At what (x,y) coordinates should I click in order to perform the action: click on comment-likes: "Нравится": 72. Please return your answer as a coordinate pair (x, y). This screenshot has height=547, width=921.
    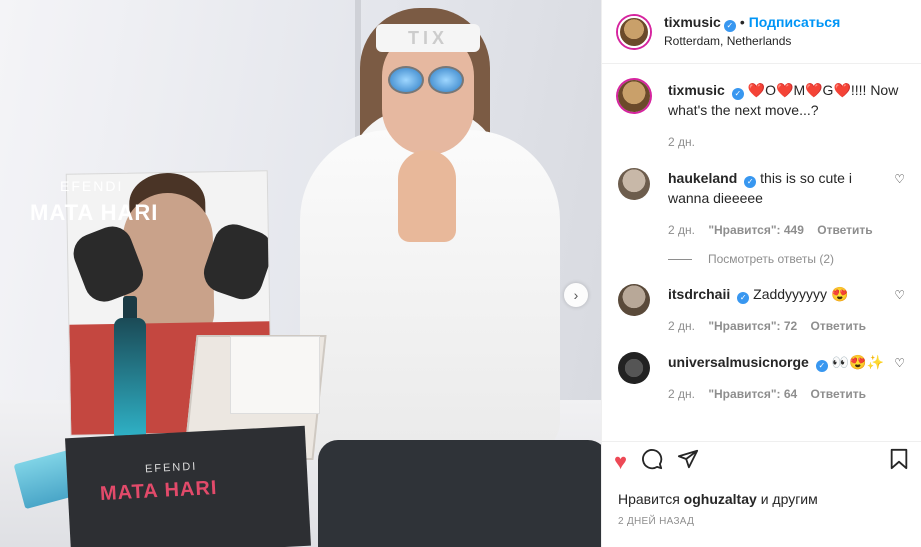
    Looking at the image, I should click on (752, 326).